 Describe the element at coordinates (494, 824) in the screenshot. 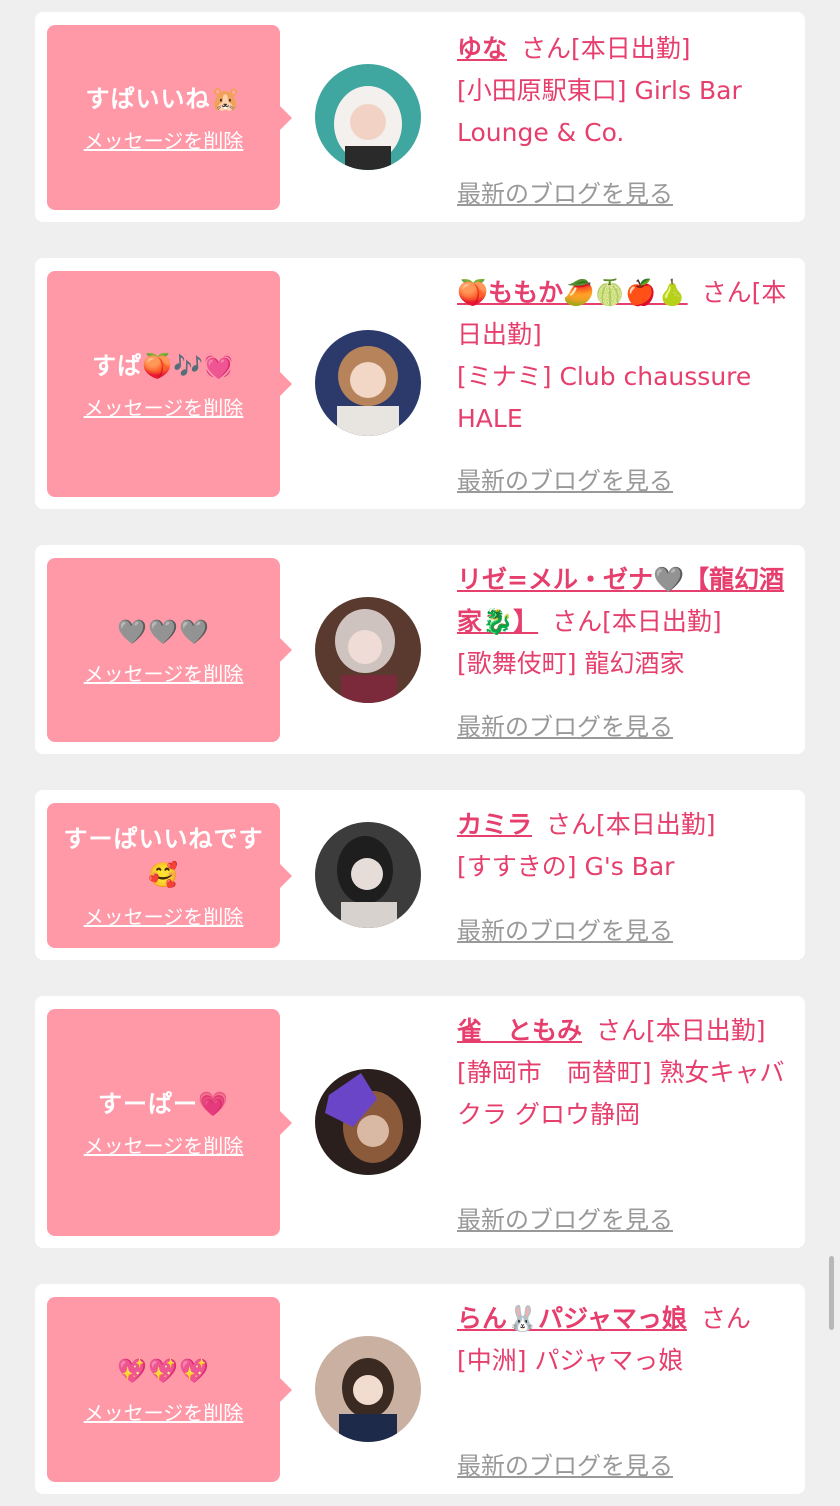

I see `cast-name-link: カミラ` at that location.